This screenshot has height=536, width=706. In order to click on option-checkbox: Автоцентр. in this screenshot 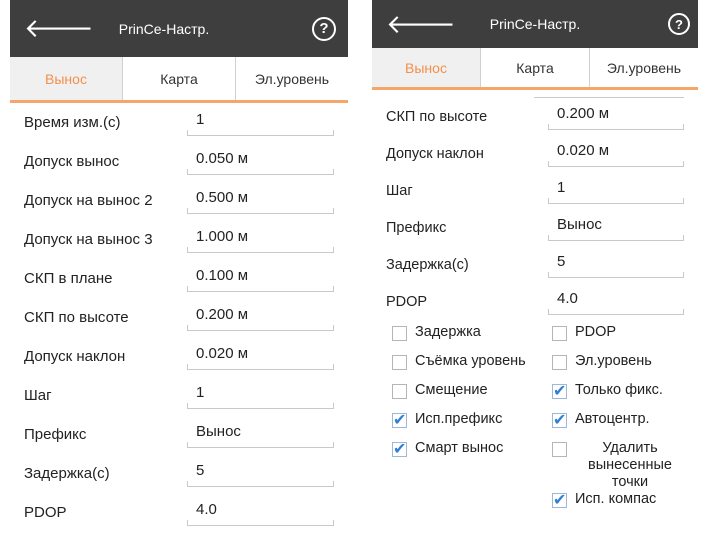, I will do `click(601, 419)`.